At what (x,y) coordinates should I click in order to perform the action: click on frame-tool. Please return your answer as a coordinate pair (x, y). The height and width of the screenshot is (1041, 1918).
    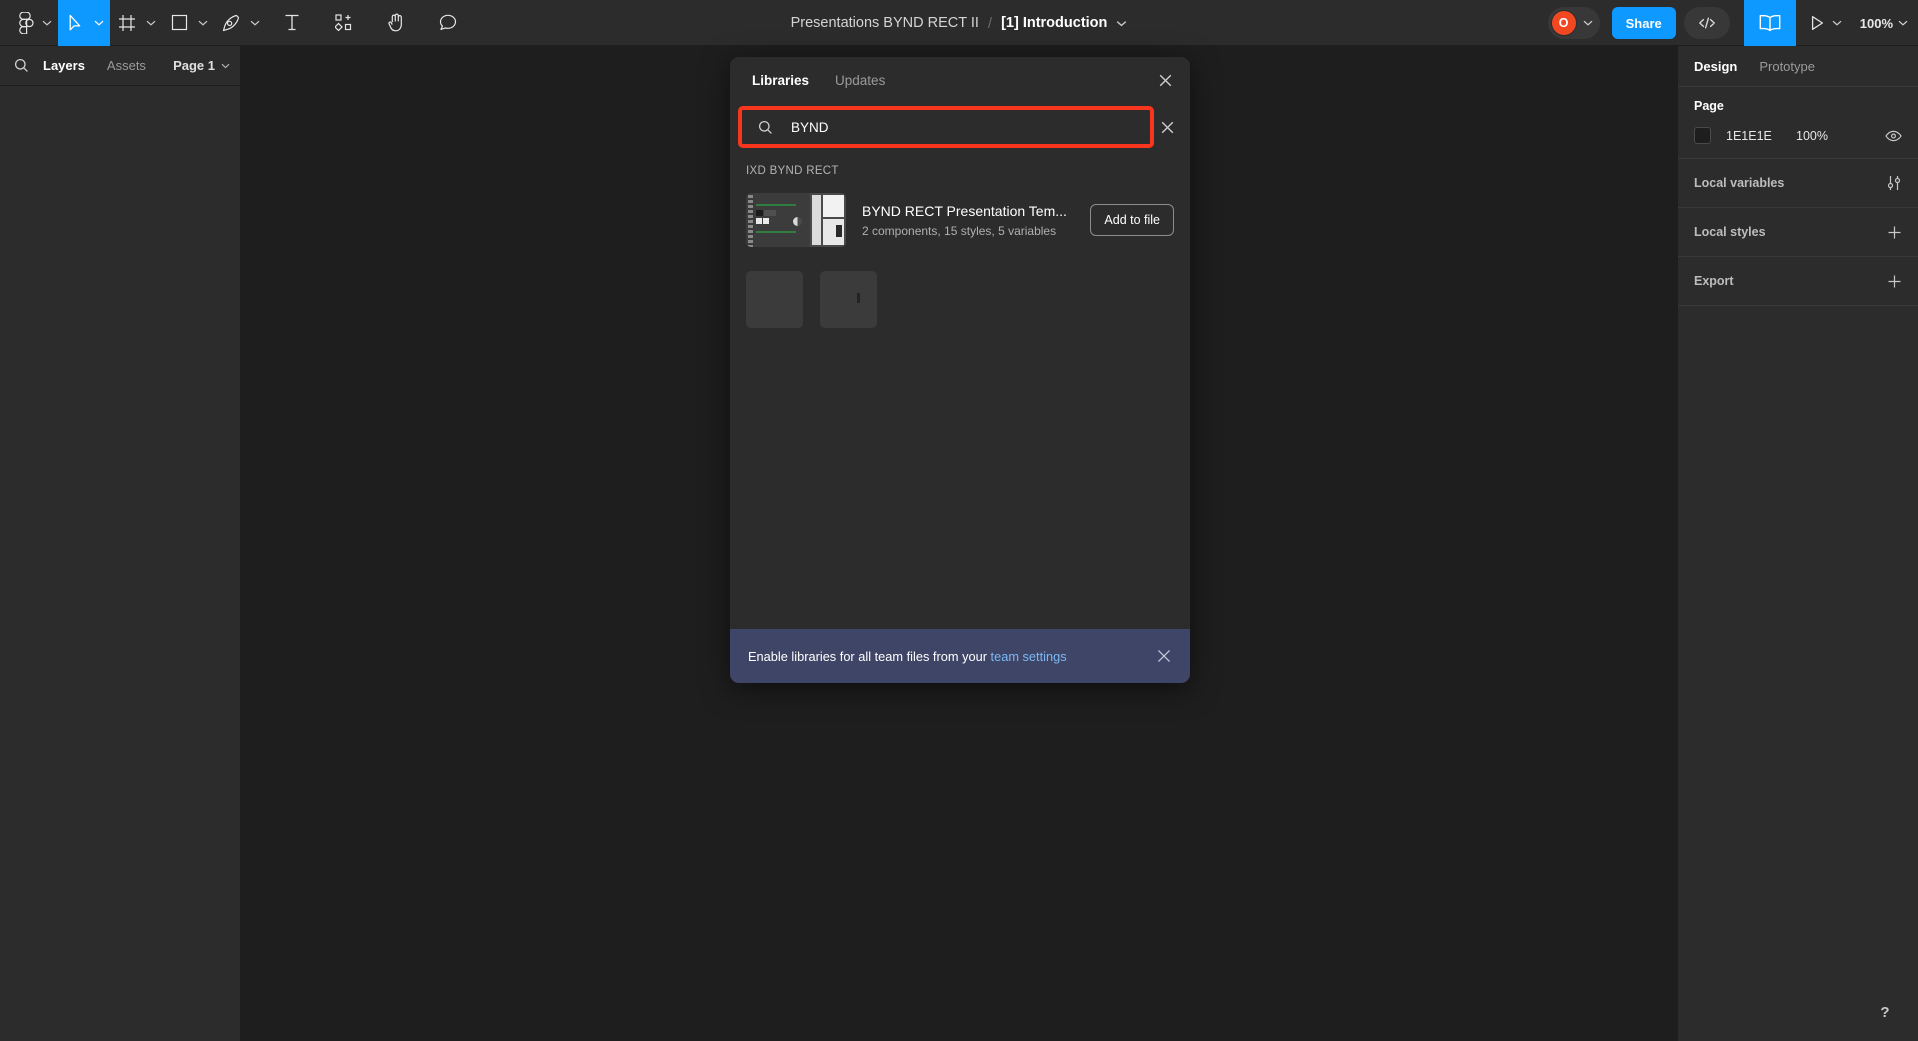
    Looking at the image, I should click on (136, 23).